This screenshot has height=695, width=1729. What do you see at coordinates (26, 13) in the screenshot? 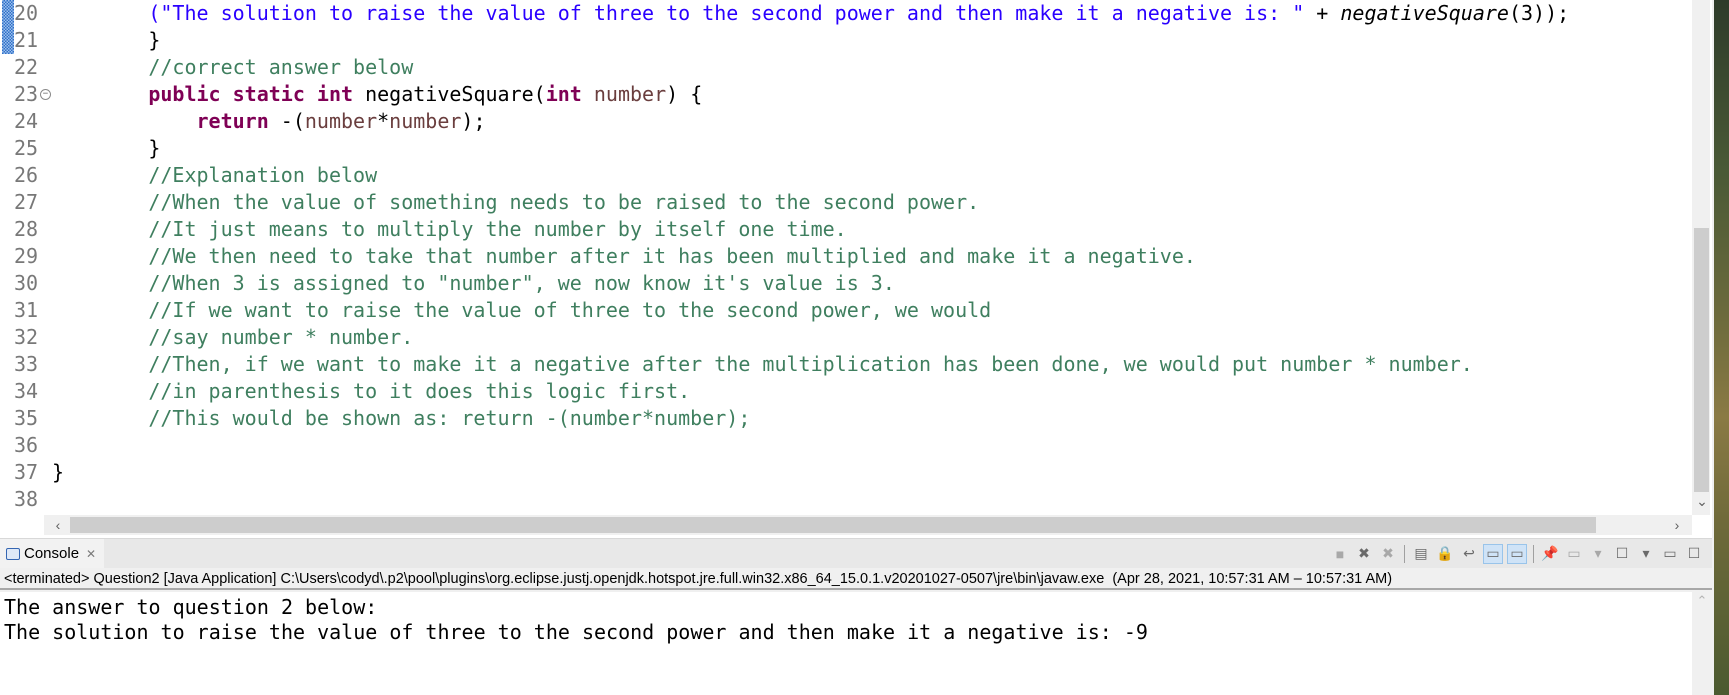
I see `line-number: 20` at bounding box center [26, 13].